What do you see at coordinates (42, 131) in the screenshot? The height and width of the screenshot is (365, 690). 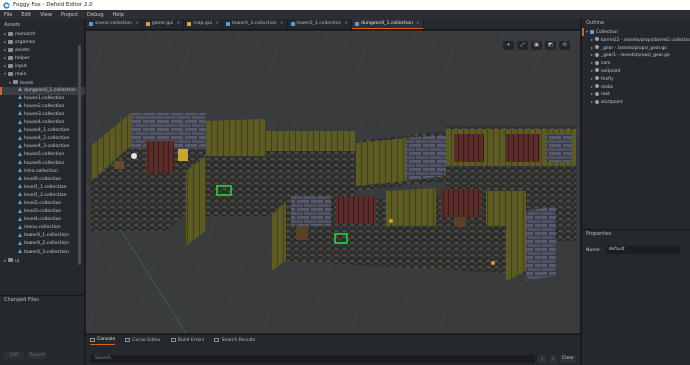 I see `asset-file: house4_1.collection` at bounding box center [42, 131].